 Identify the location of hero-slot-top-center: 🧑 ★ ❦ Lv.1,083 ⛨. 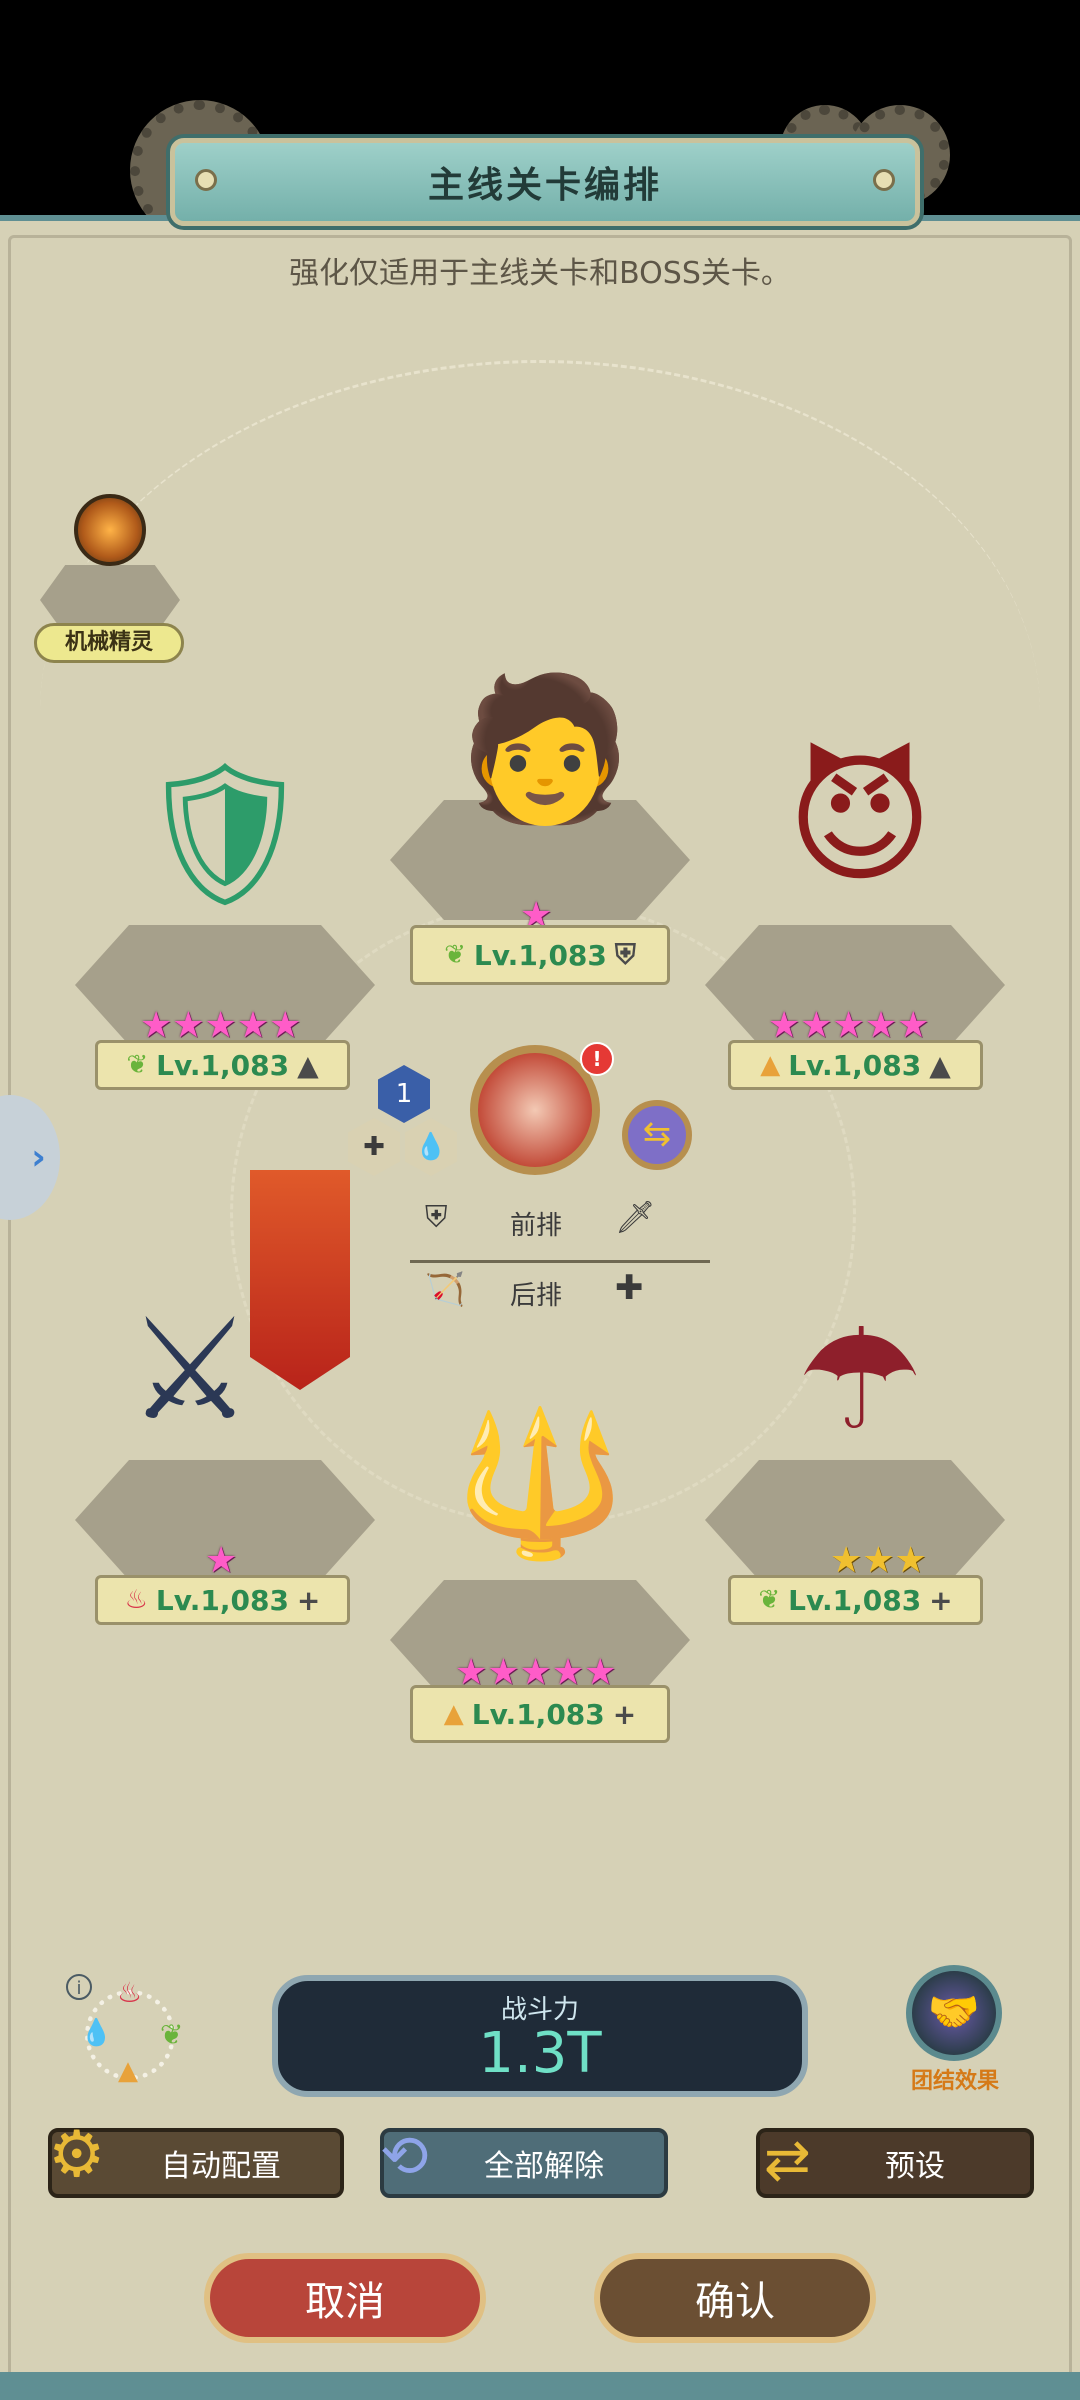
(540, 815).